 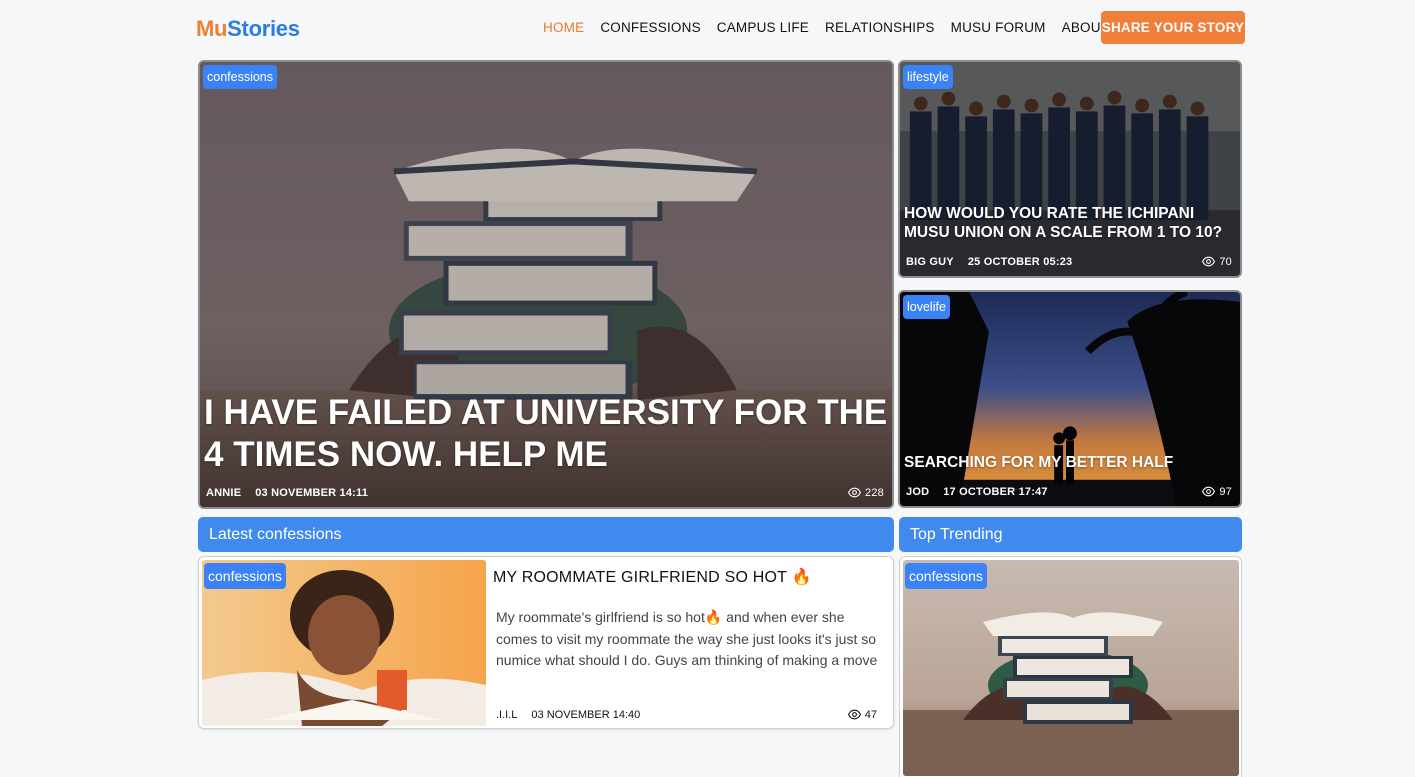 I want to click on featured-title: SEARCHING FOR MY BETTER HALF, so click(x=1072, y=462).